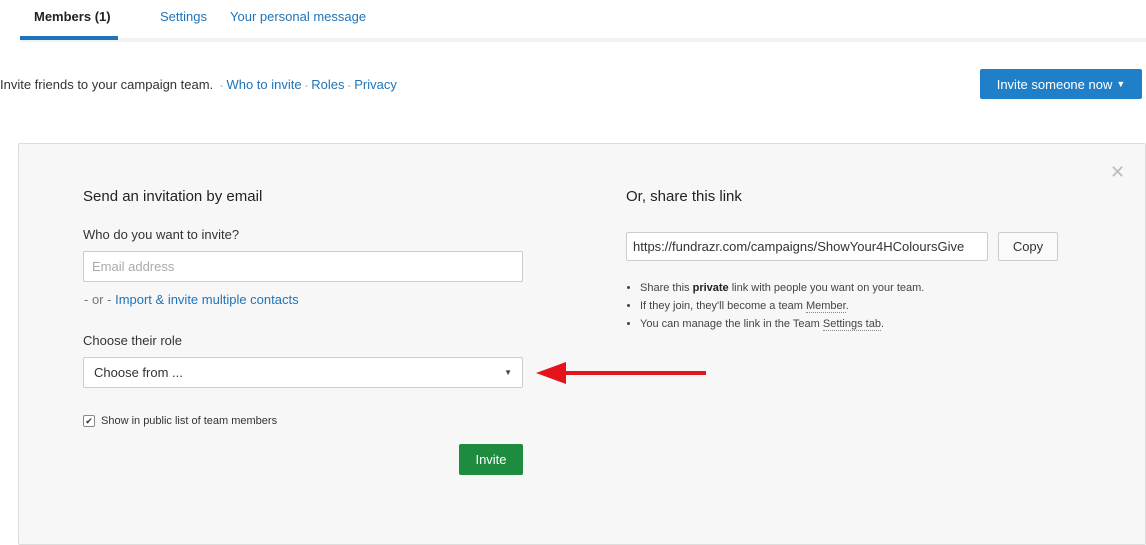 Image resolution: width=1146 pixels, height=545 pixels. I want to click on caret-down-icon: ▼, so click(1121, 84).